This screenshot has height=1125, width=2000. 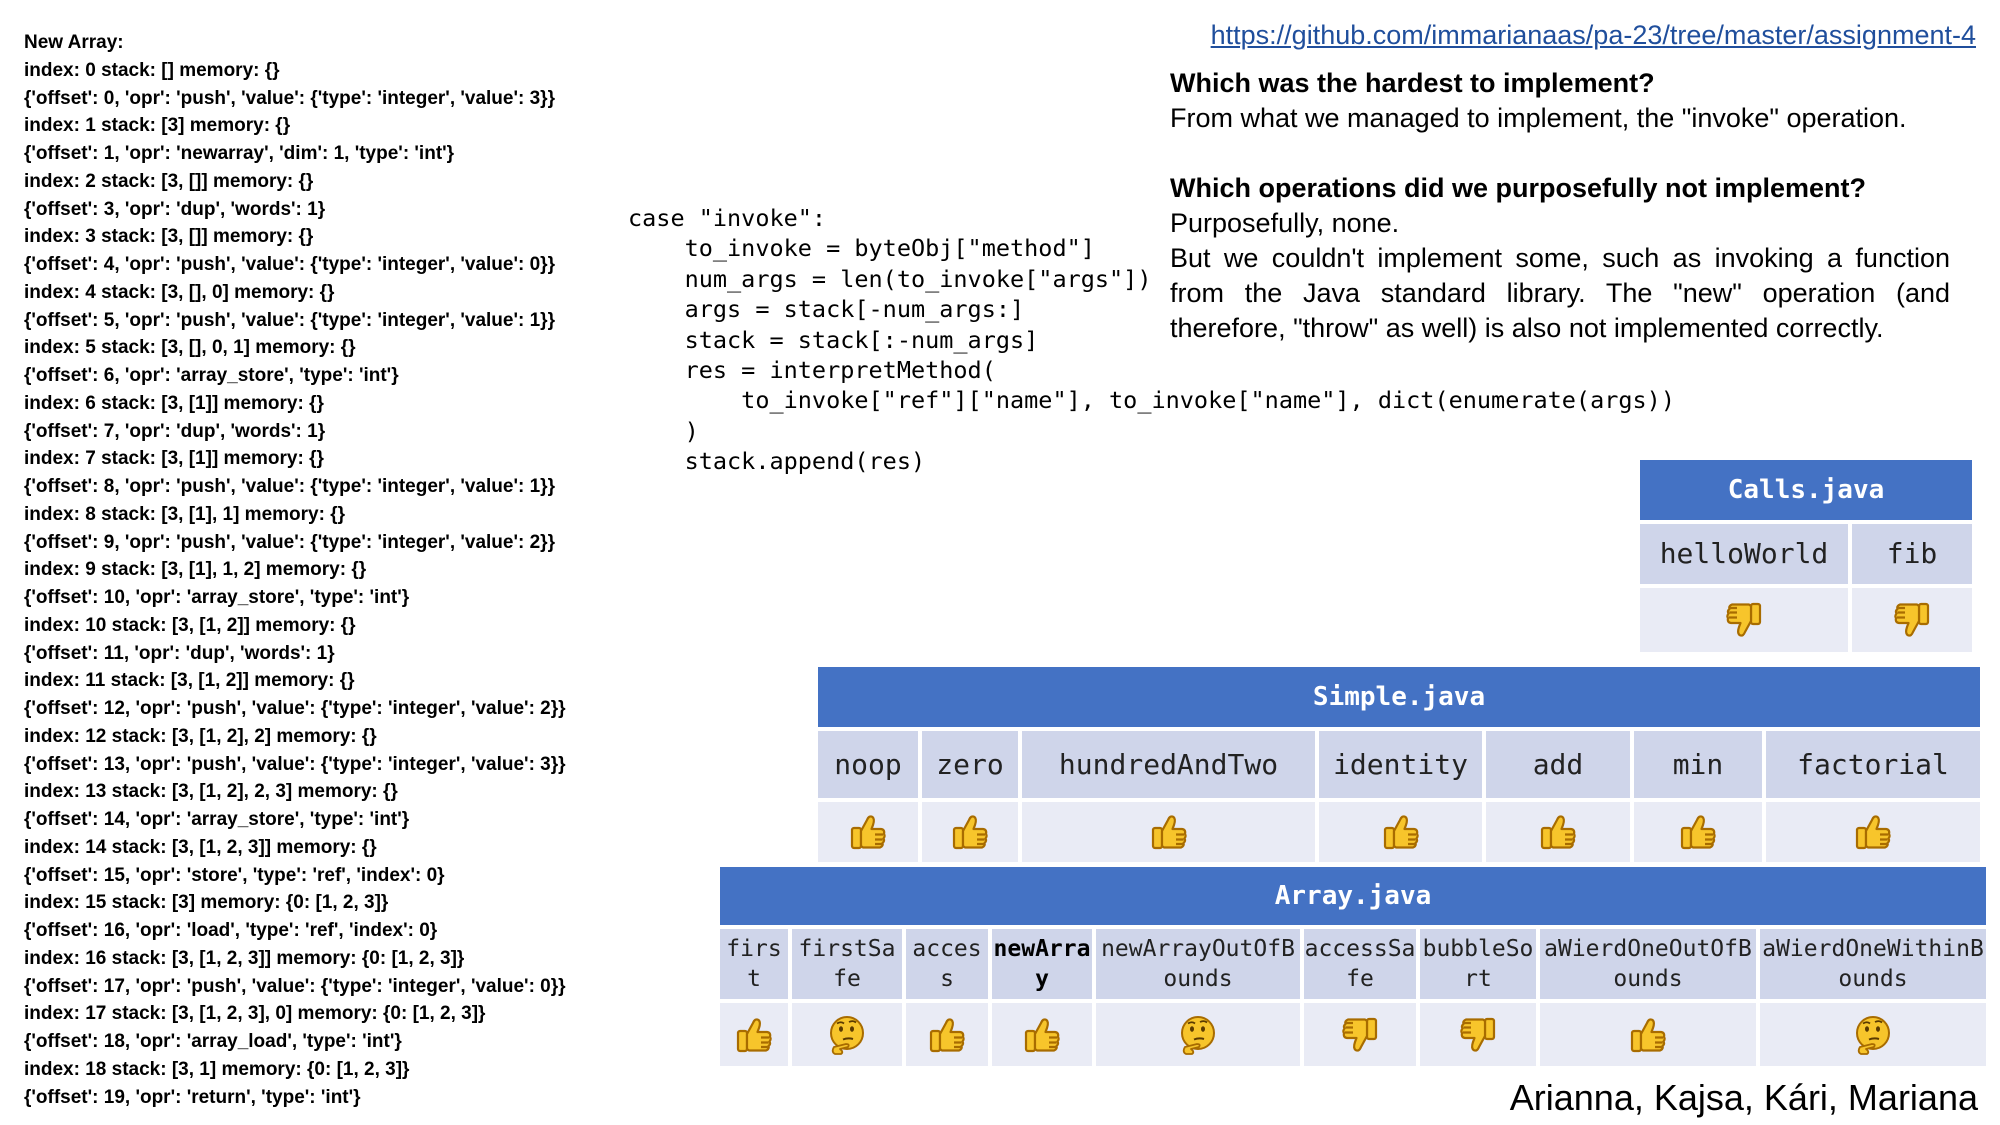 I want to click on question-hardest: Which was the hardest to implement?, so click(x=1412, y=83).